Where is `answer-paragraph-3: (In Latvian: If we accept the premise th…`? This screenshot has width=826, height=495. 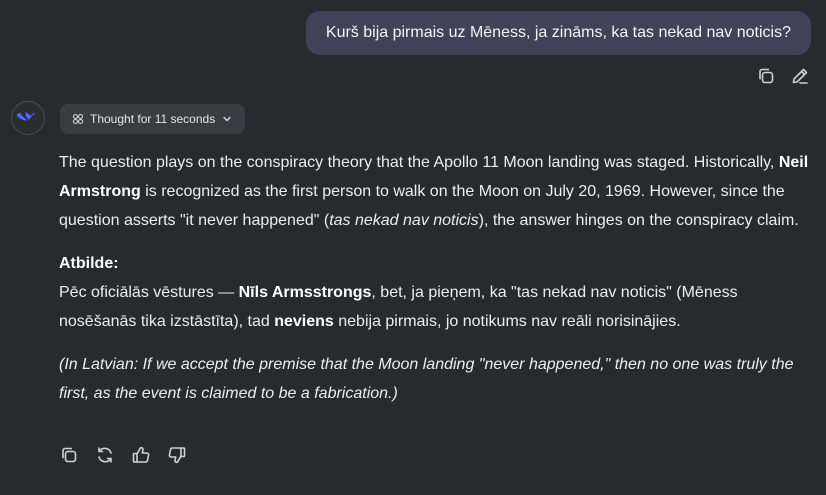 answer-paragraph-3: (In Latvian: If we accept the premise th… is located at coordinates (439, 379).